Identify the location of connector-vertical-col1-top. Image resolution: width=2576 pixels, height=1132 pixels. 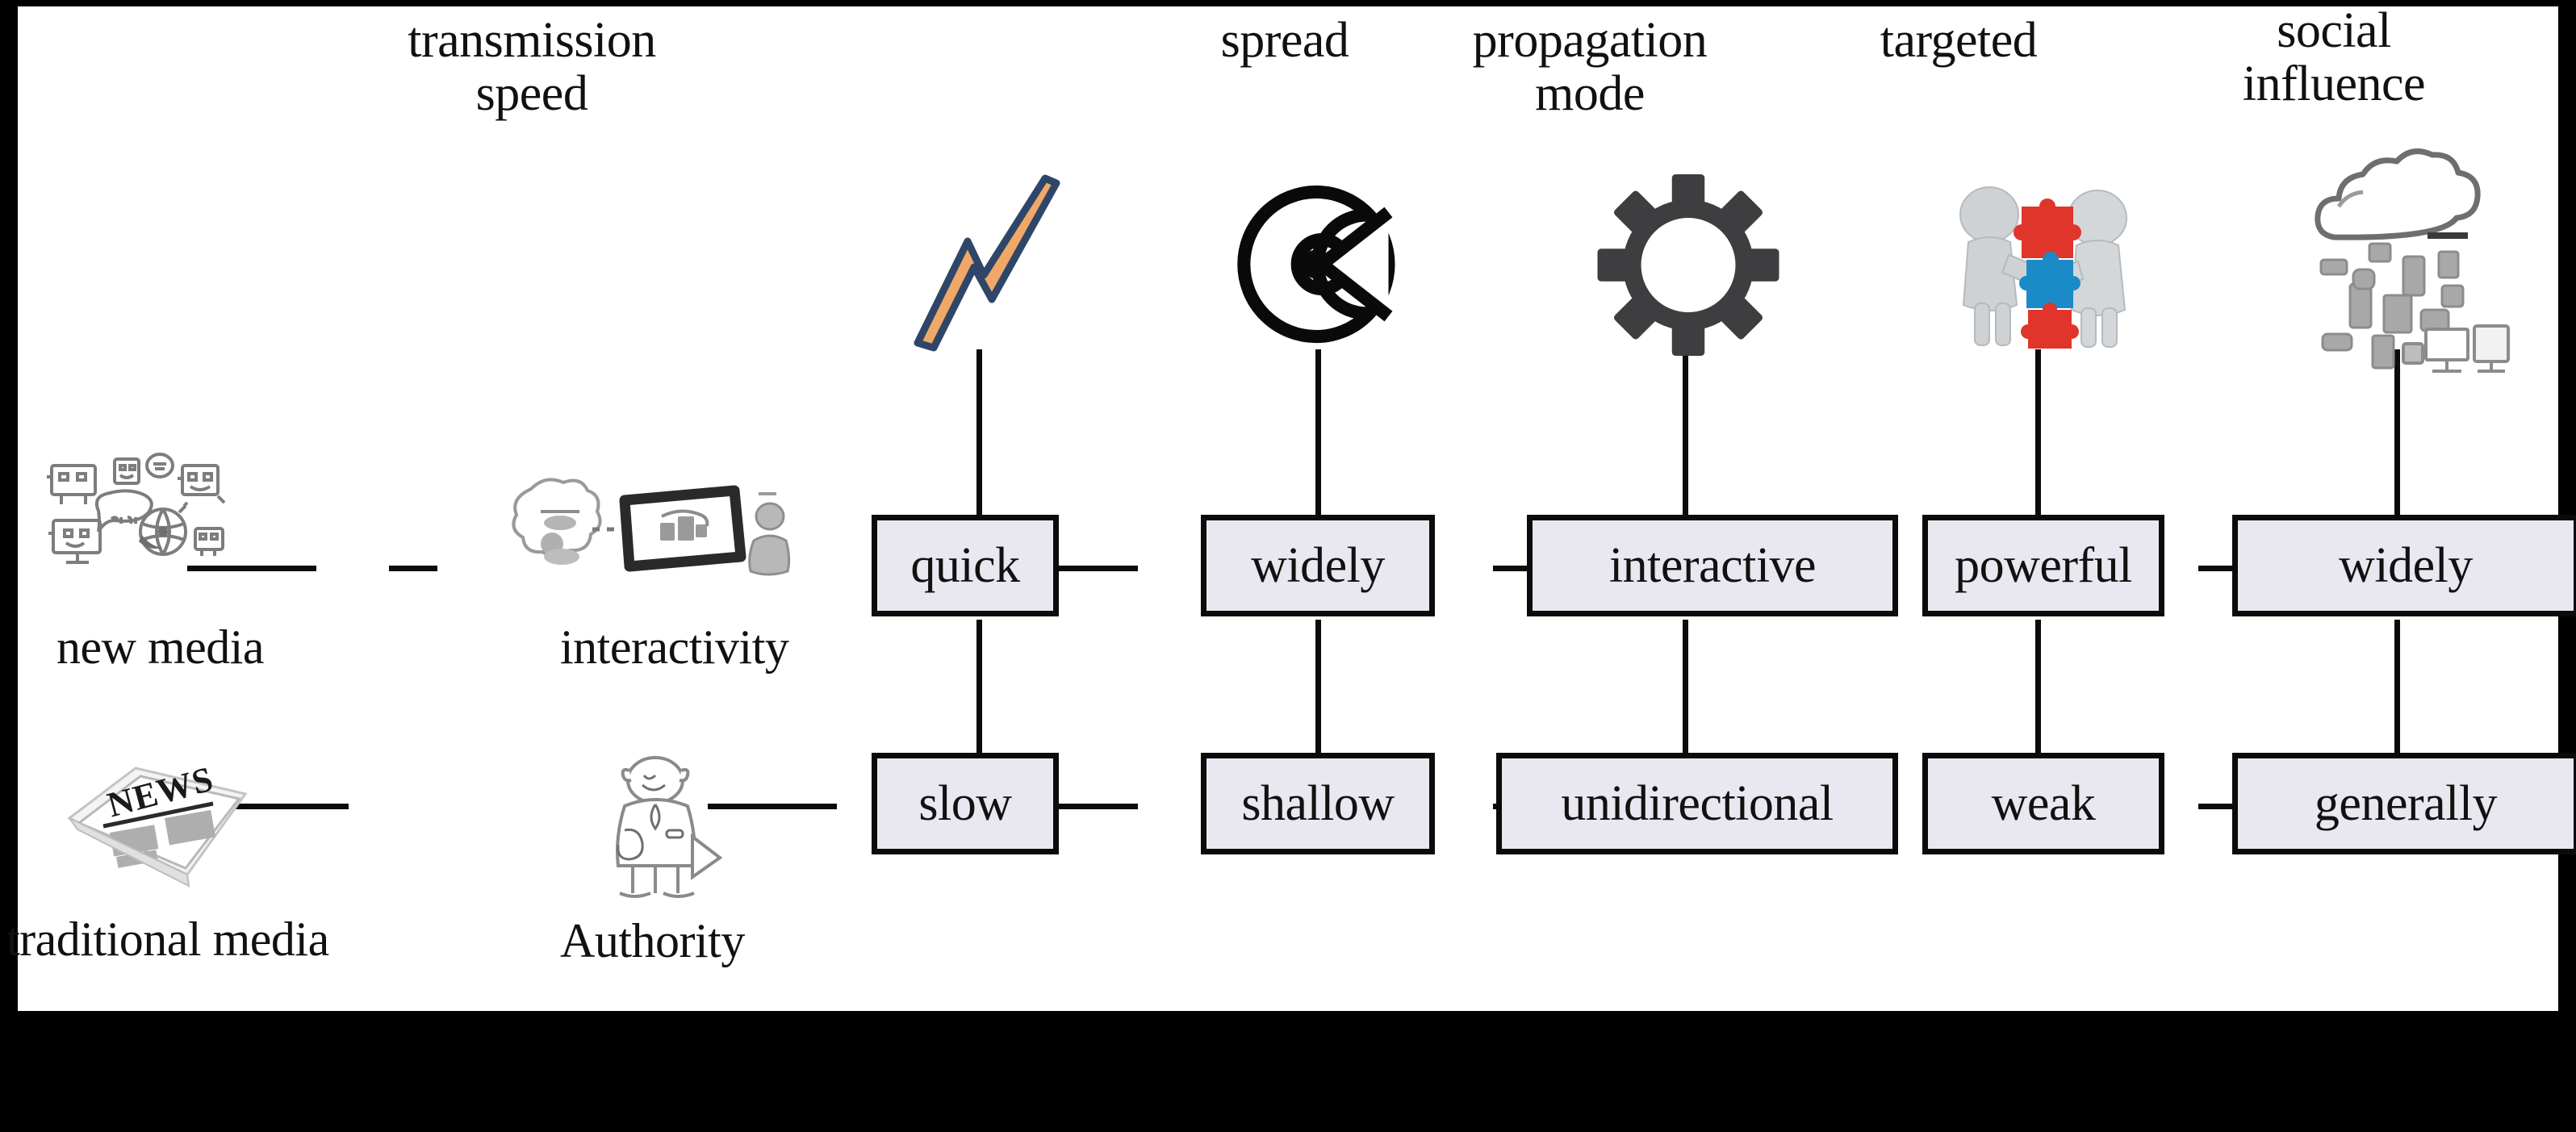
(979, 432).